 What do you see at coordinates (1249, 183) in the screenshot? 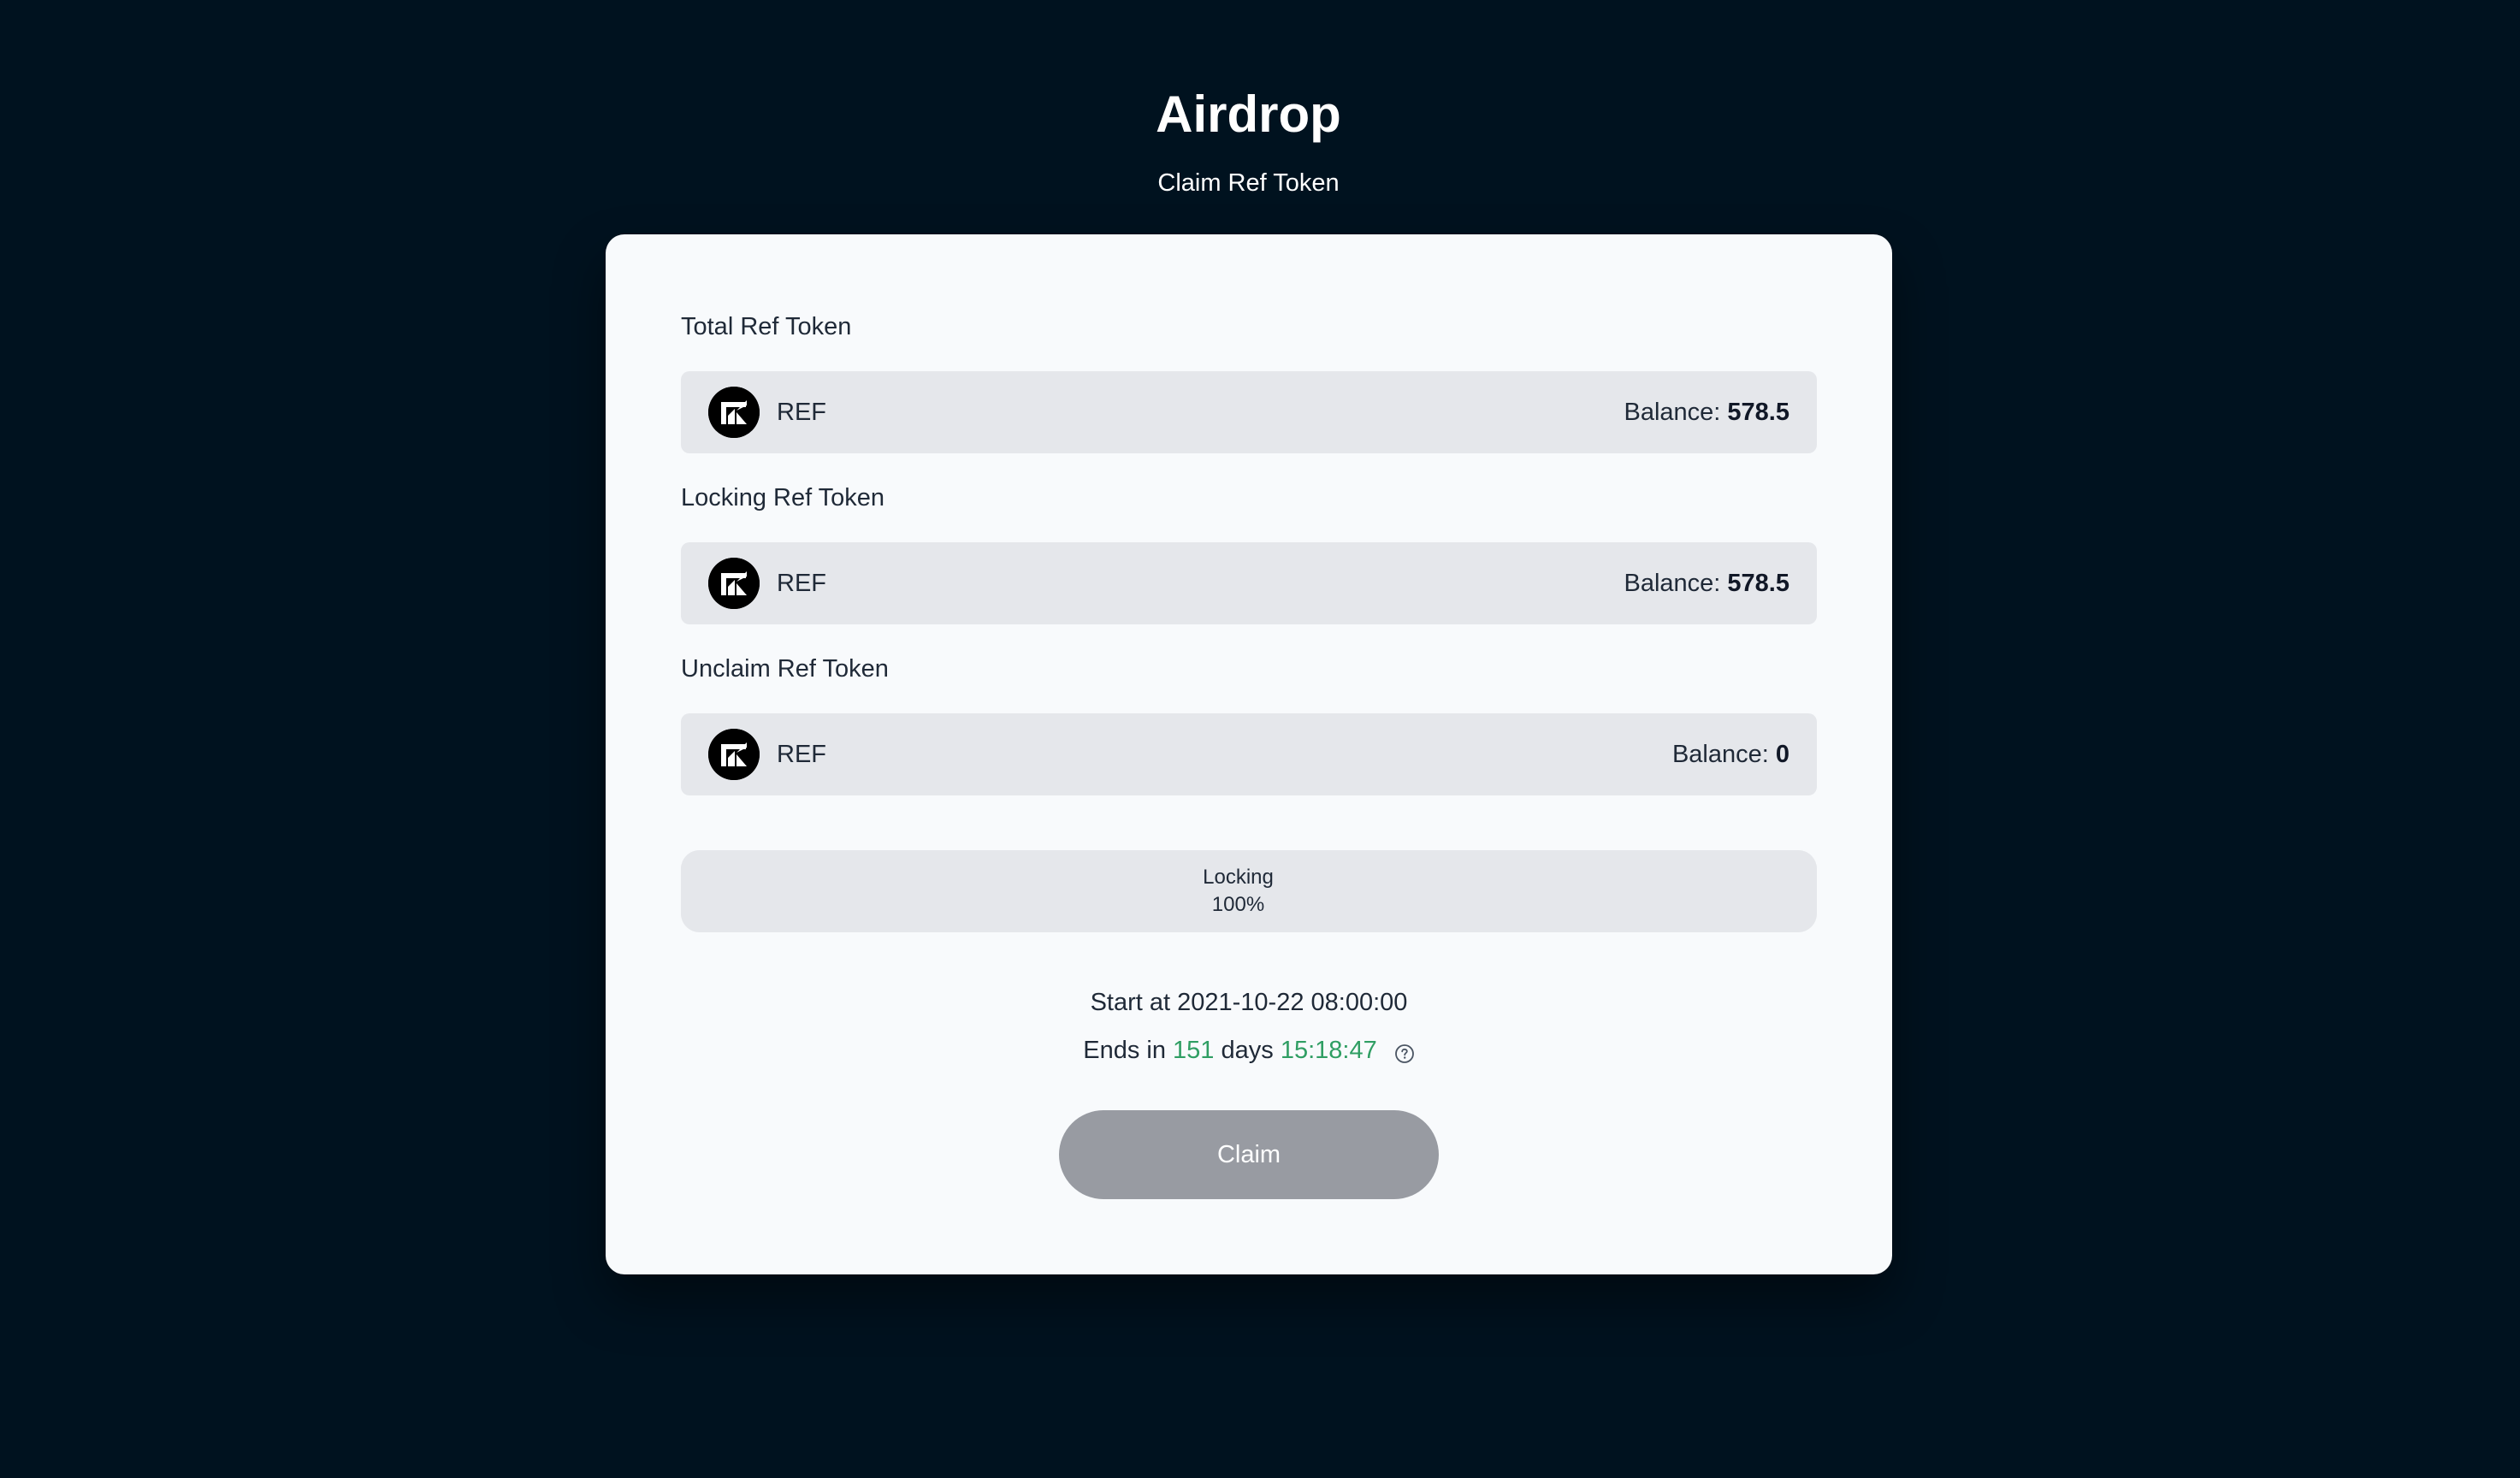
I see `page-subtitle: Claim Ref Token` at bounding box center [1249, 183].